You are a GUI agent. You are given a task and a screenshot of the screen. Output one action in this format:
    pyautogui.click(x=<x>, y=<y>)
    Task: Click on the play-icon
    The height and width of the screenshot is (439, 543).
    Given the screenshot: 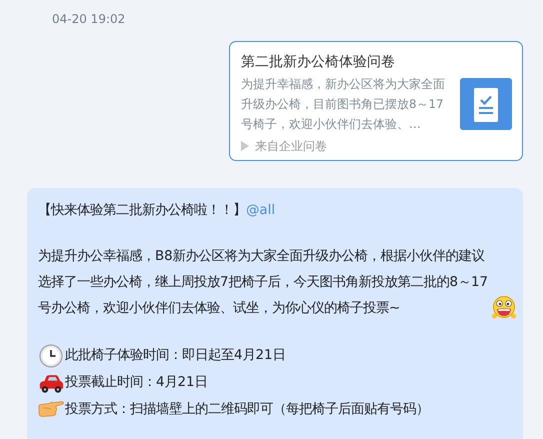 What is the action you would take?
    pyautogui.click(x=245, y=146)
    